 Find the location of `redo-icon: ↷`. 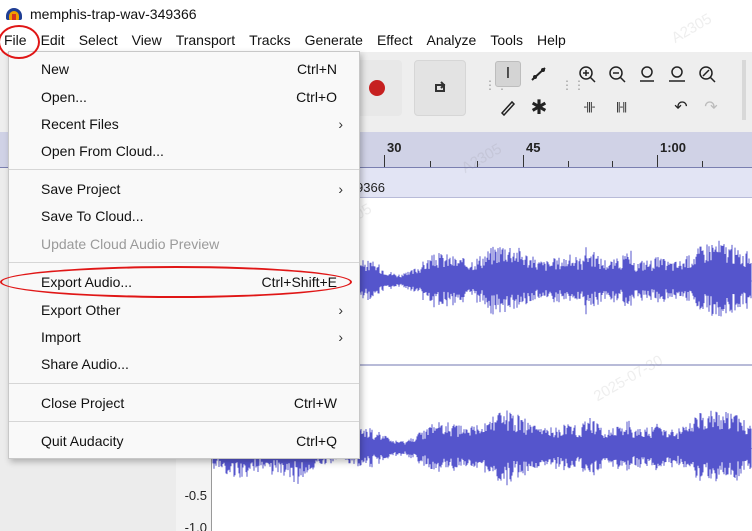

redo-icon: ↷ is located at coordinates (711, 107).